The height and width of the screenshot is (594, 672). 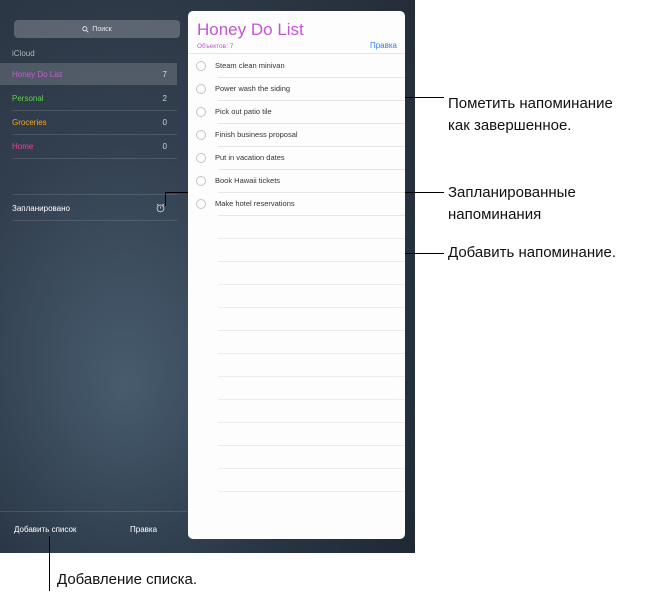 What do you see at coordinates (37, 74) in the screenshot?
I see `list-name: Honey Do List` at bounding box center [37, 74].